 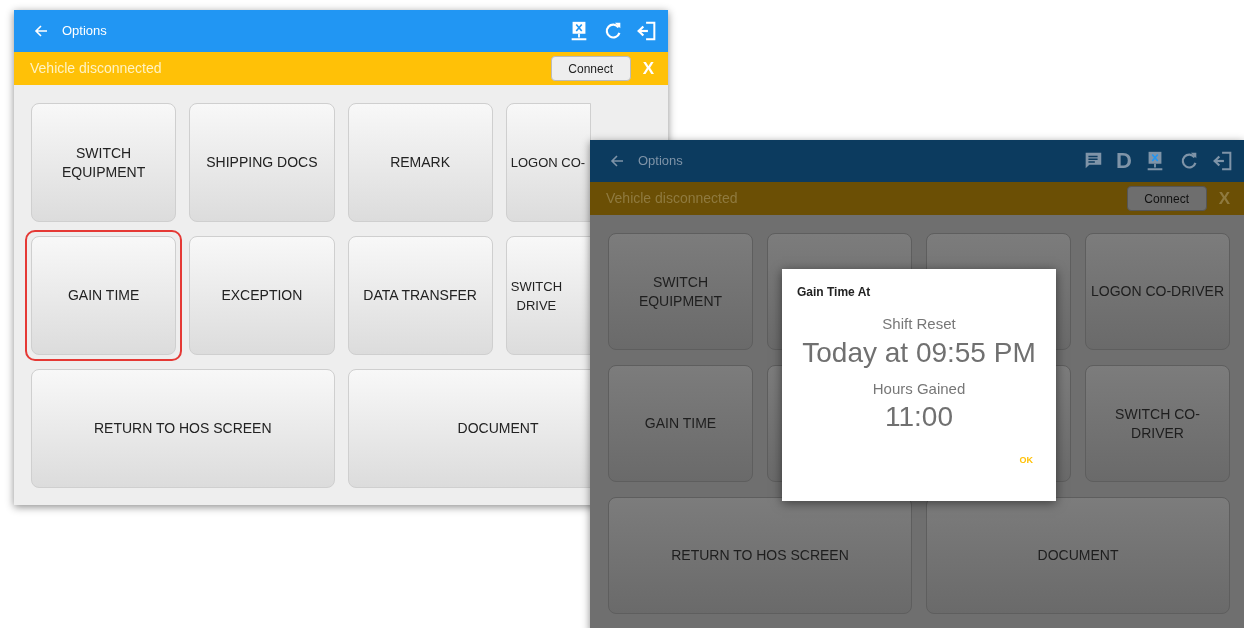 I want to click on back-icon, so click(x=617, y=161).